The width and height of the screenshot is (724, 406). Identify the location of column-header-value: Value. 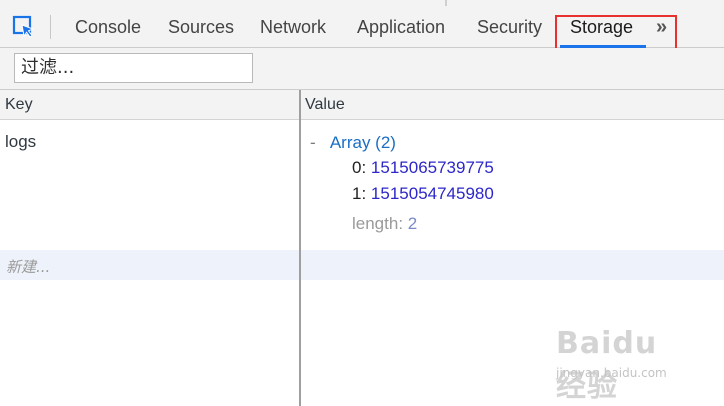
(325, 105).